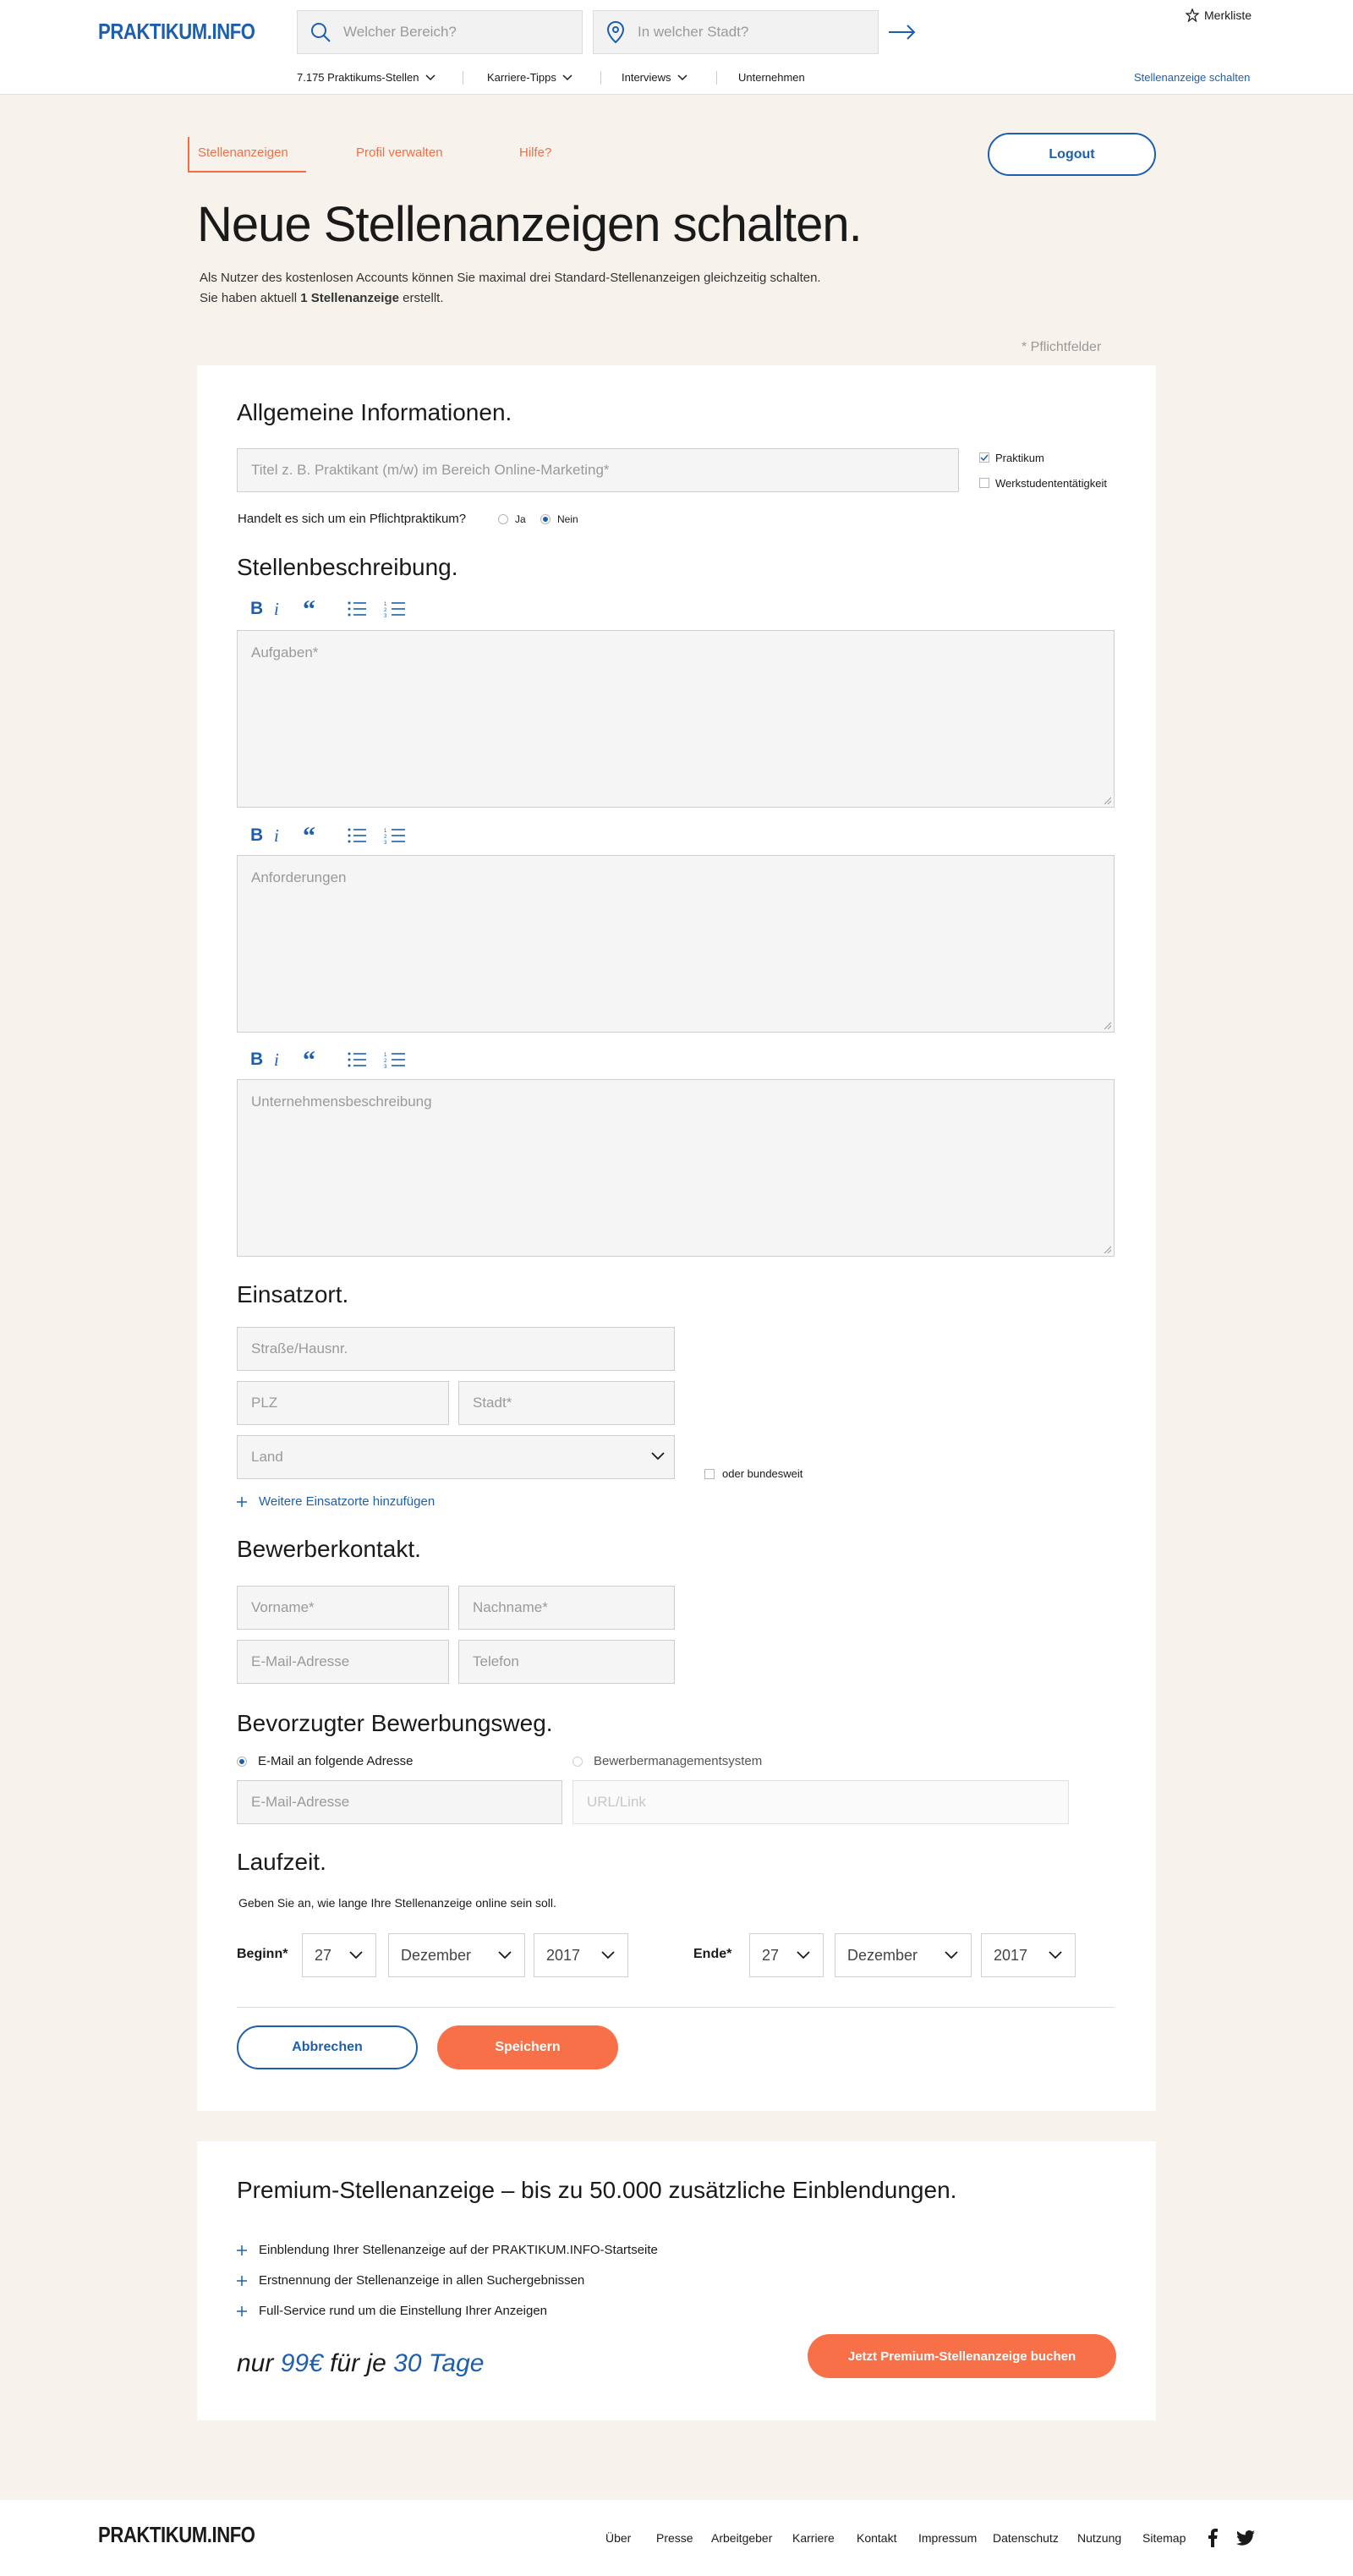  Describe the element at coordinates (242, 2310) in the screenshot. I see `plus-icon` at that location.